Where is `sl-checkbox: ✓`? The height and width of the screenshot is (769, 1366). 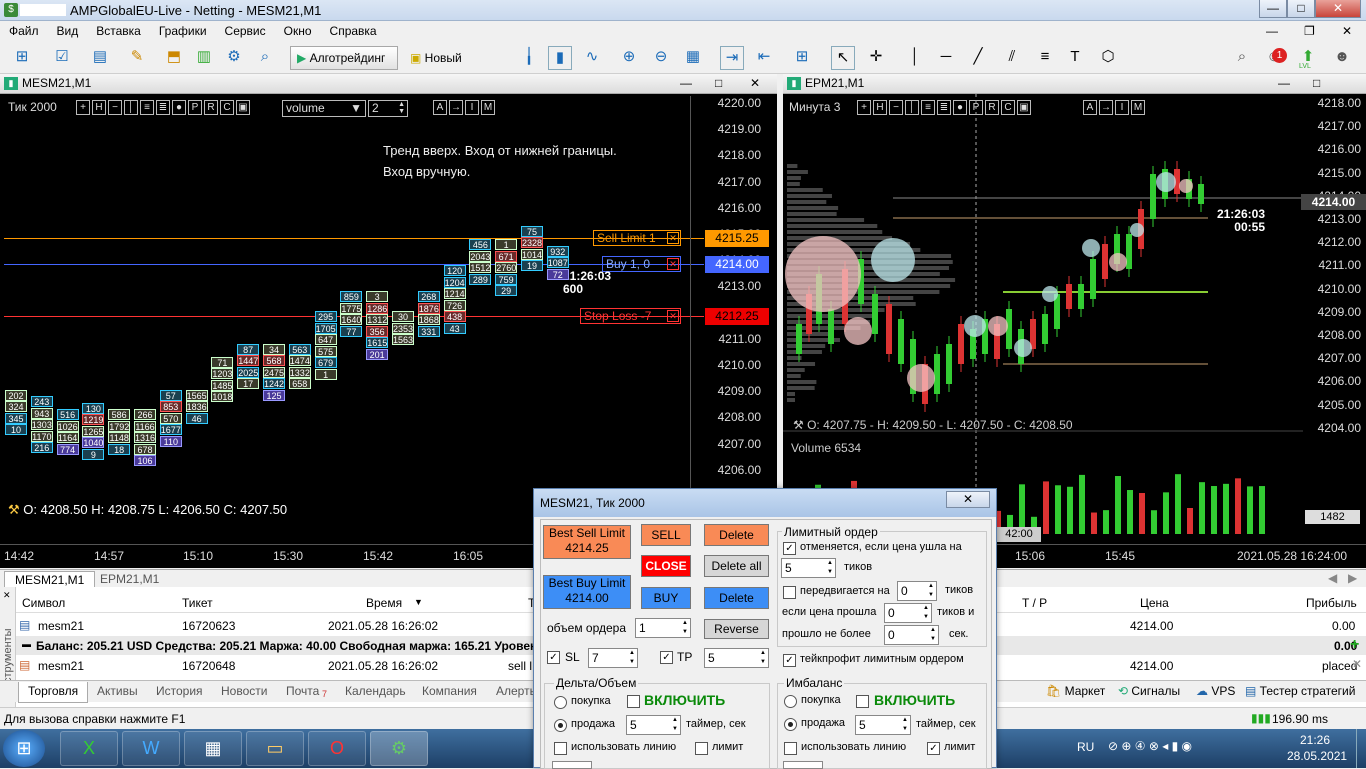 sl-checkbox: ✓ is located at coordinates (553, 657).